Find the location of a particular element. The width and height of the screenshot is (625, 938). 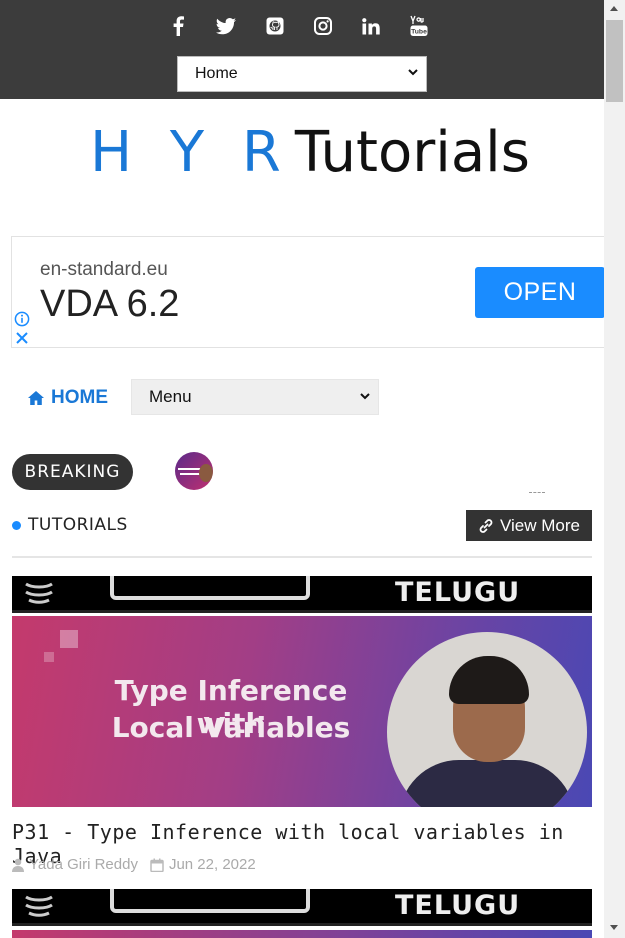

post-thumbnail is located at coordinates (302, 934).